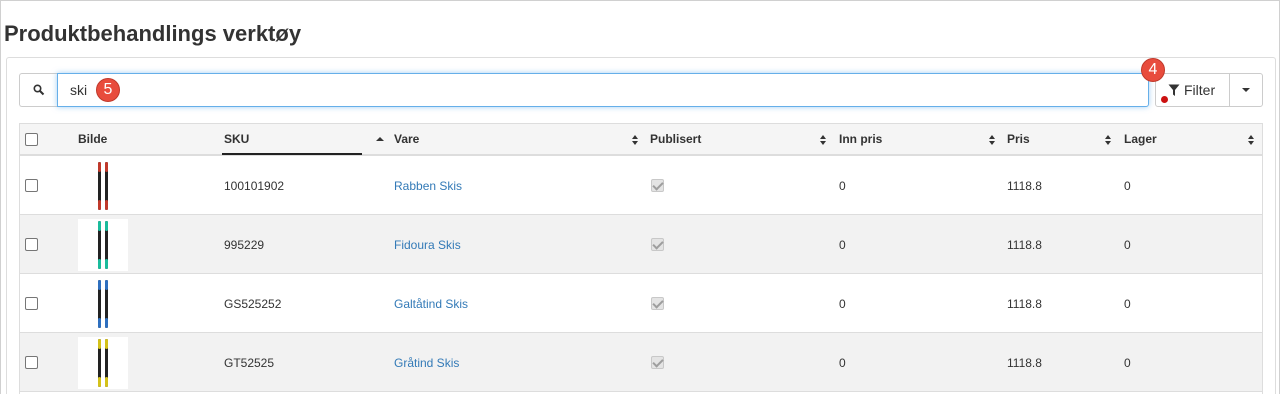  What do you see at coordinates (431, 303) in the screenshot?
I see `product-name-link: Galtåtind Skis` at bounding box center [431, 303].